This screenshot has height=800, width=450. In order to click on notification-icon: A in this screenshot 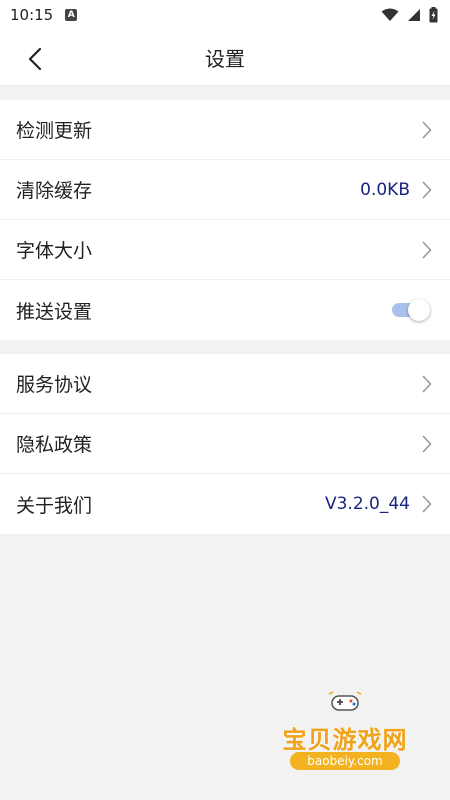, I will do `click(71, 15)`.